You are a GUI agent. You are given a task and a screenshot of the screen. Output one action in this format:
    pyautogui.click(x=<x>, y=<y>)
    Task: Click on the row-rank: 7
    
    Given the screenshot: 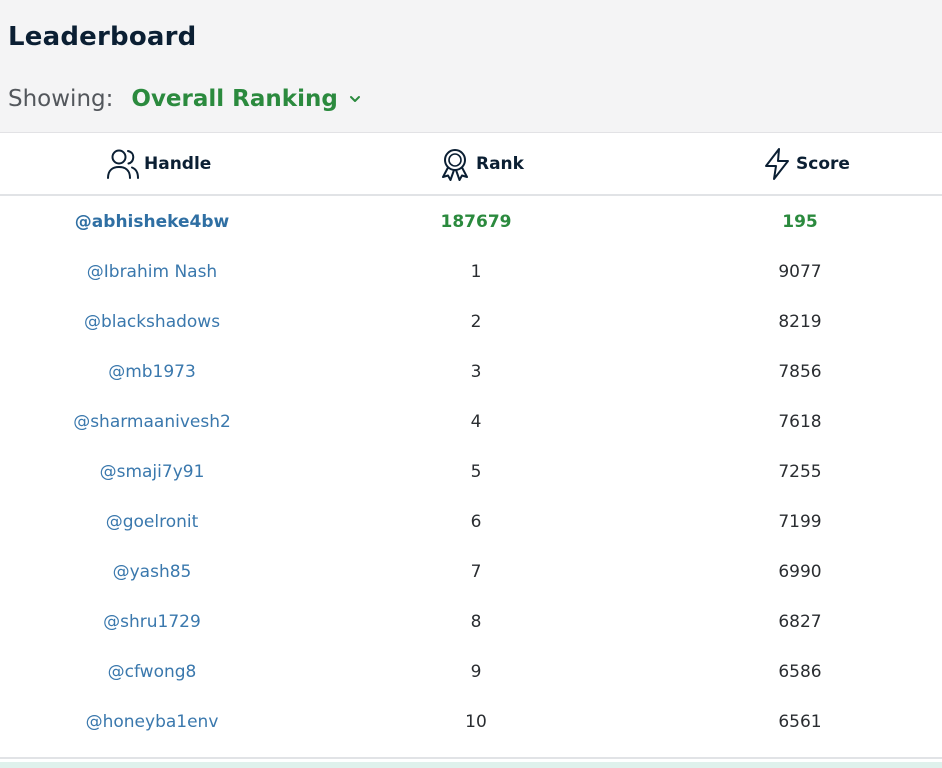 What is the action you would take?
    pyautogui.click(x=476, y=572)
    